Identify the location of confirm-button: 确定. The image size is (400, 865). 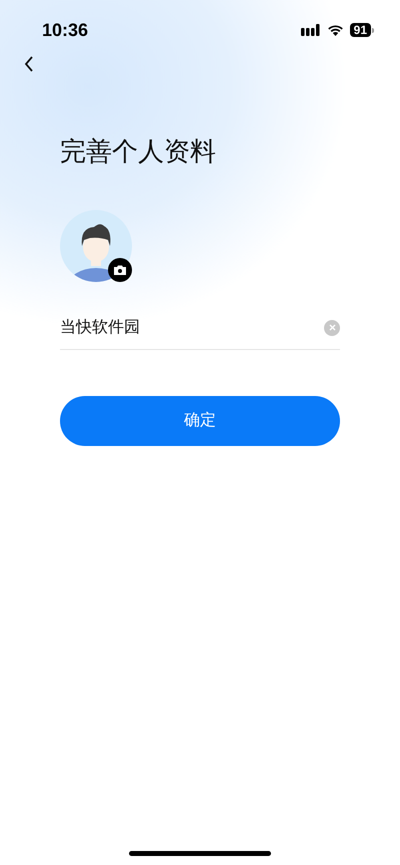
(200, 421).